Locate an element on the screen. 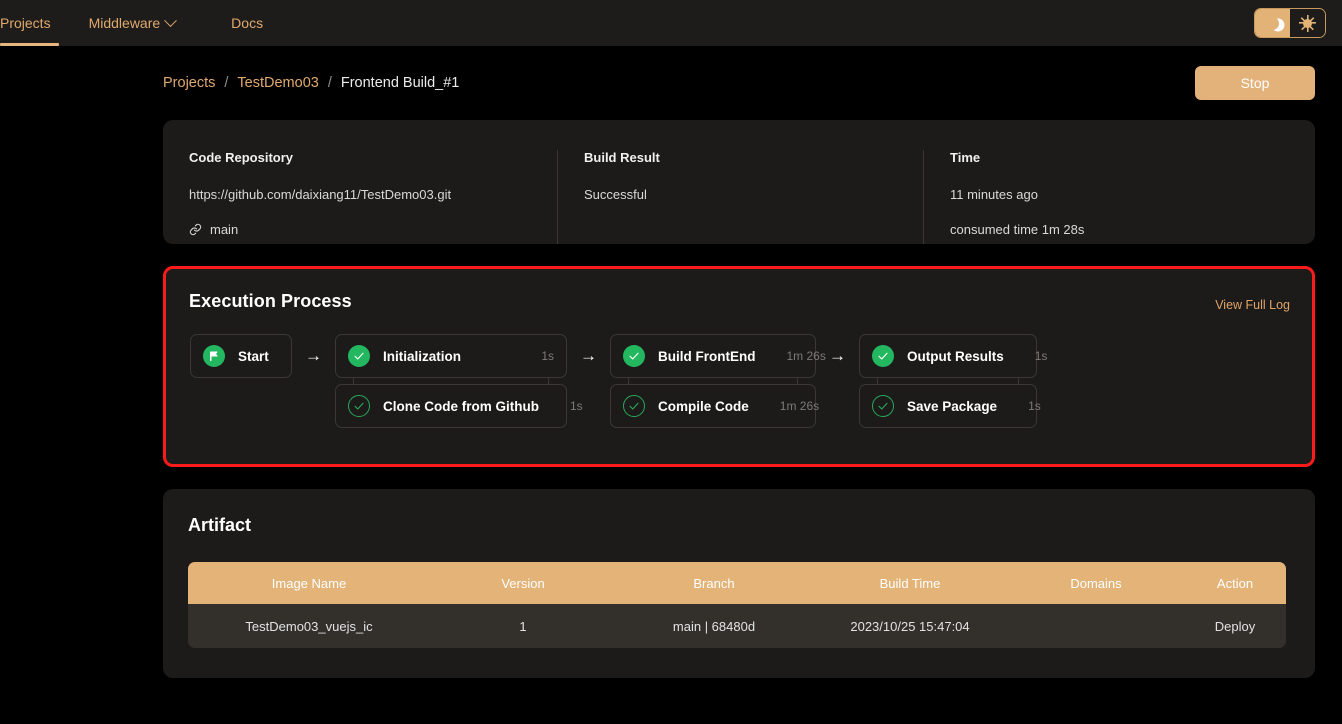 This screenshot has width=1342, height=724. build-result-column: Build Result Successful is located at coordinates (740, 197).